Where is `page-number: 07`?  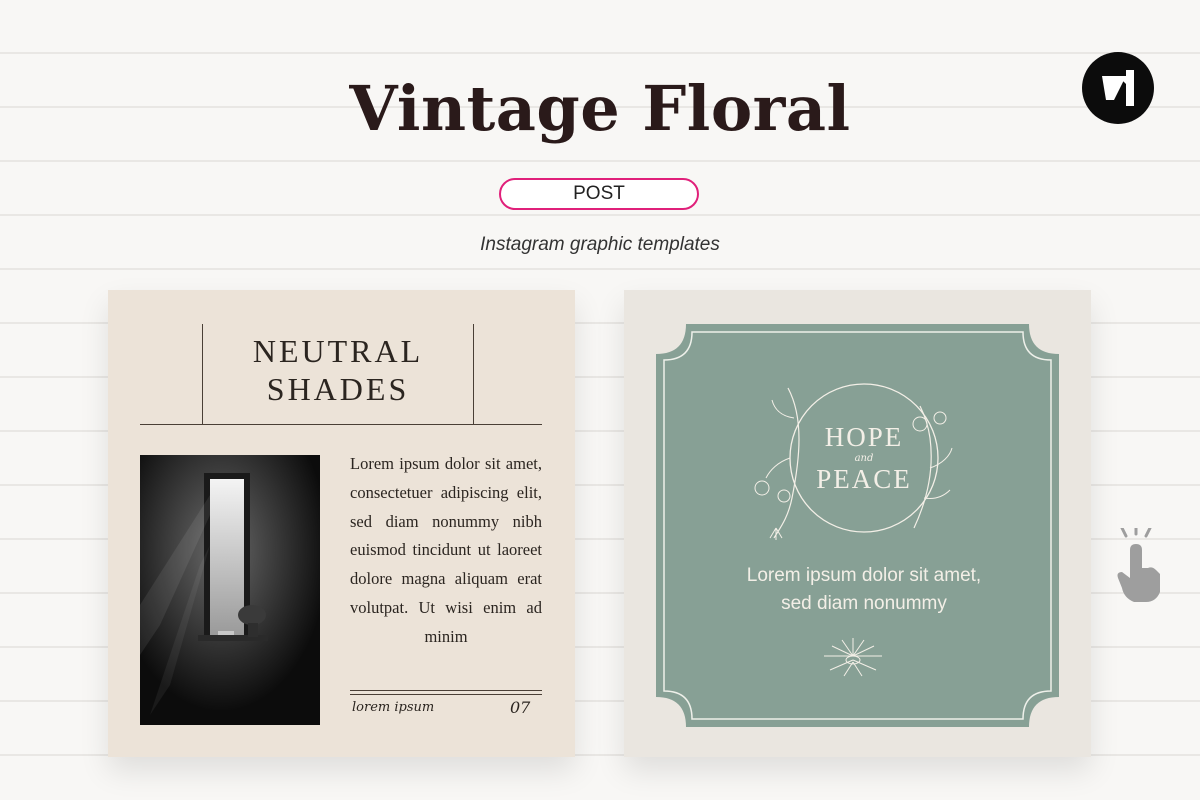 page-number: 07 is located at coordinates (520, 707).